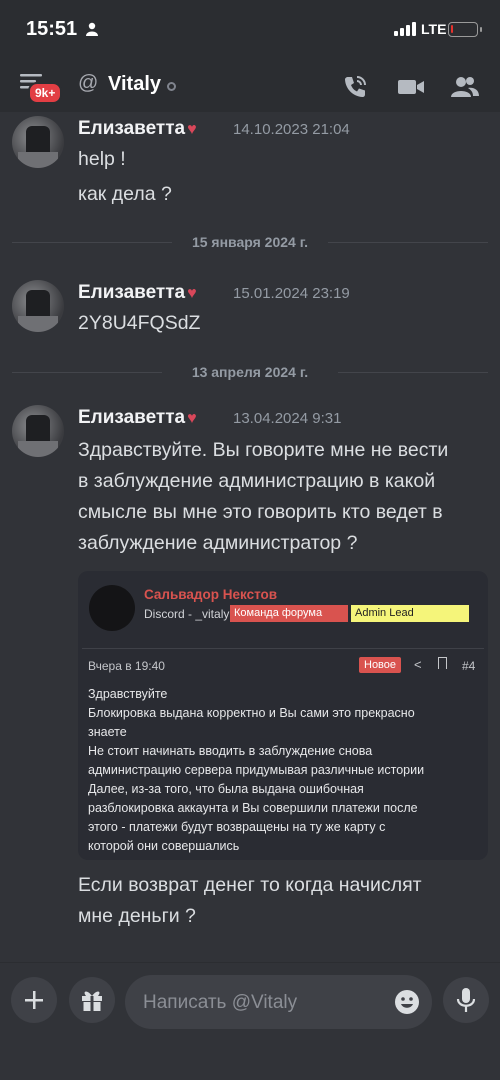 Image resolution: width=500 pixels, height=1080 pixels. I want to click on date-divider: 15 января 2024 г., so click(250, 242).